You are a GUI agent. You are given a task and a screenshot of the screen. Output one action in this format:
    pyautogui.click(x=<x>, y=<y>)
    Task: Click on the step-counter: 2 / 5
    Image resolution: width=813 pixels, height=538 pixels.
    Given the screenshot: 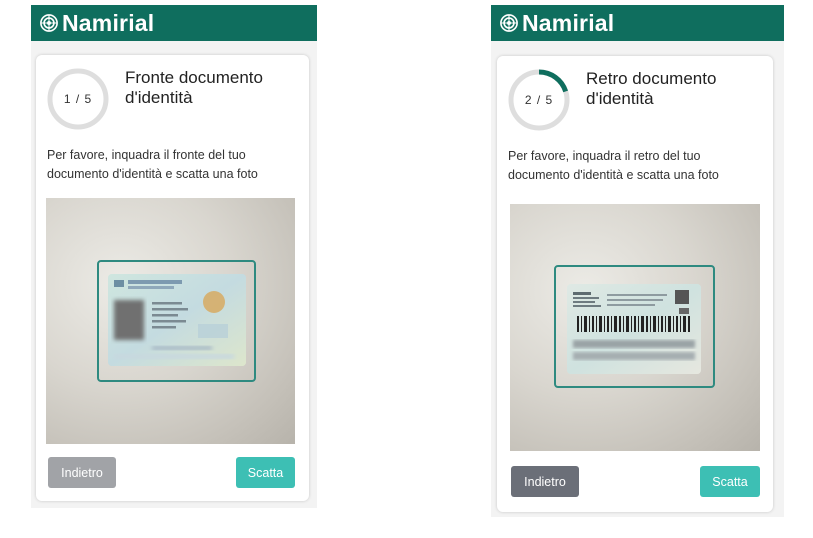 What is the action you would take?
    pyautogui.click(x=539, y=100)
    